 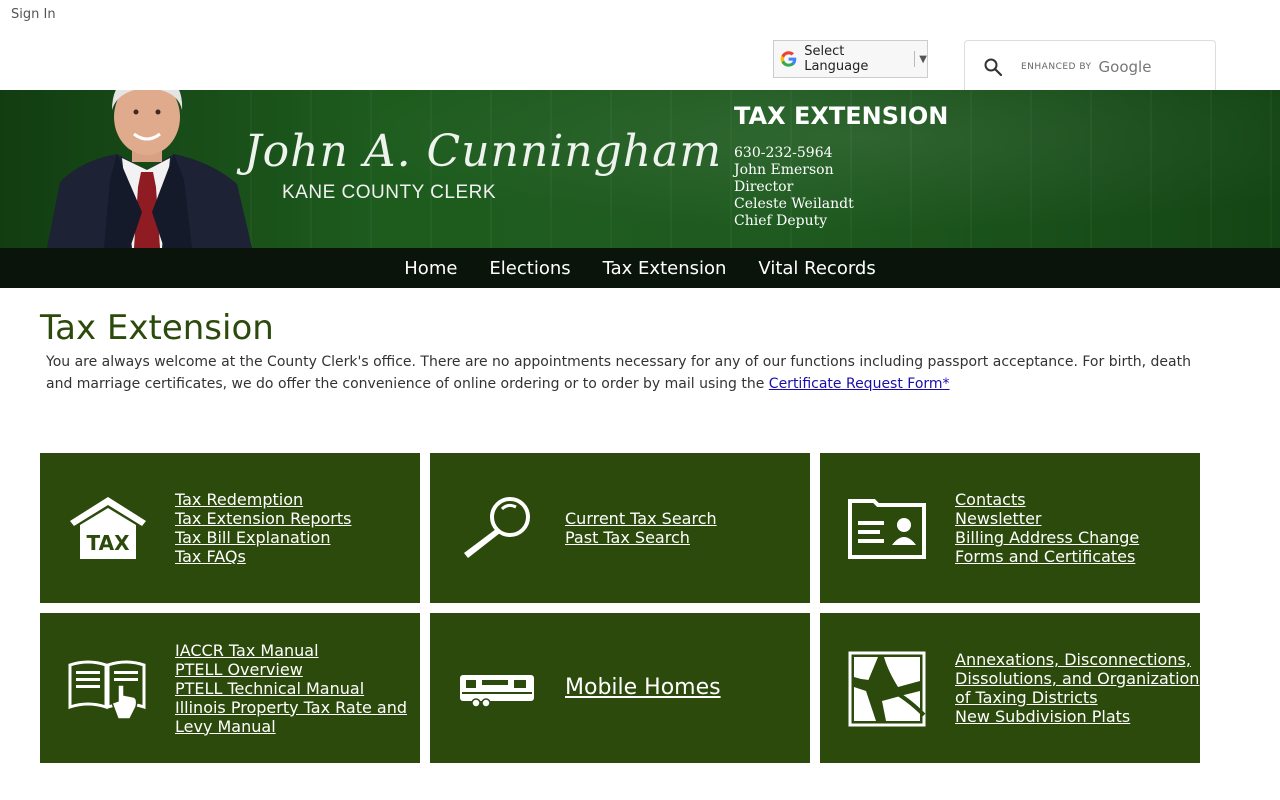 I want to click on current-tax-search-link: Current Tax Search, so click(x=641, y=518).